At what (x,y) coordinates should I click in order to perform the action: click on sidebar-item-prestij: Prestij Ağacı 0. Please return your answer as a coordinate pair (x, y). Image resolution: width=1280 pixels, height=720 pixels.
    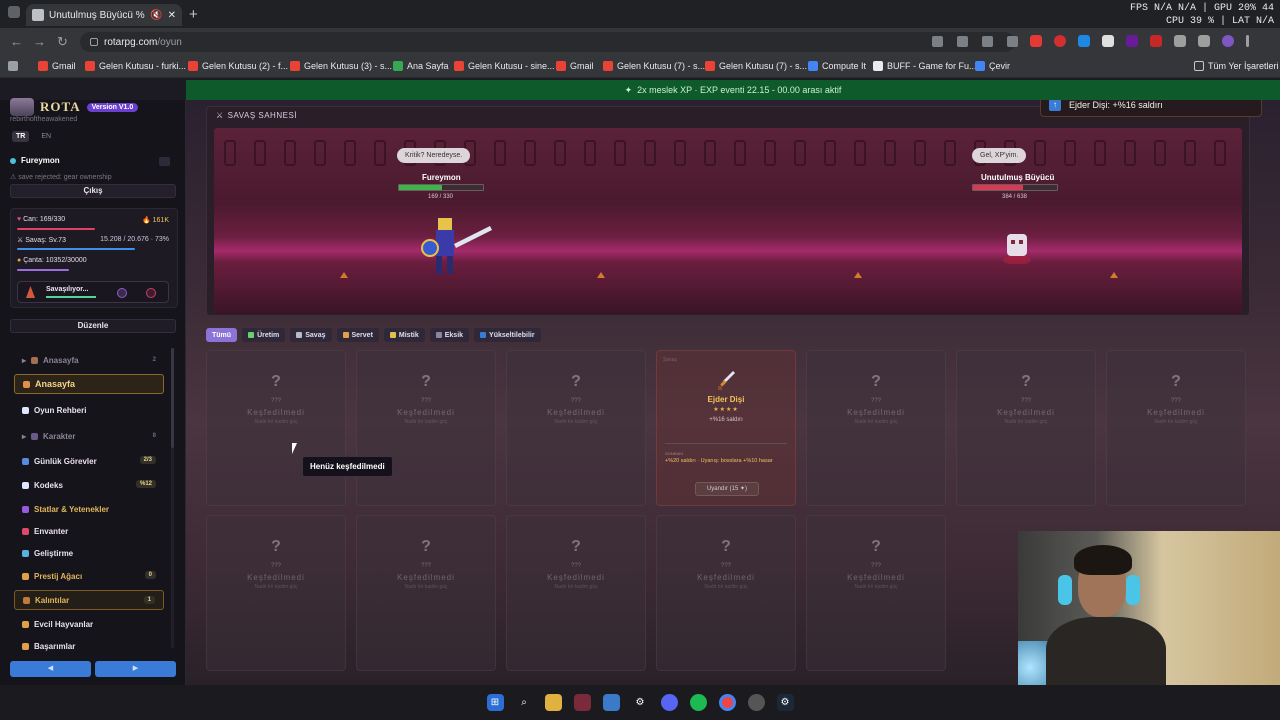
    Looking at the image, I should click on (89, 576).